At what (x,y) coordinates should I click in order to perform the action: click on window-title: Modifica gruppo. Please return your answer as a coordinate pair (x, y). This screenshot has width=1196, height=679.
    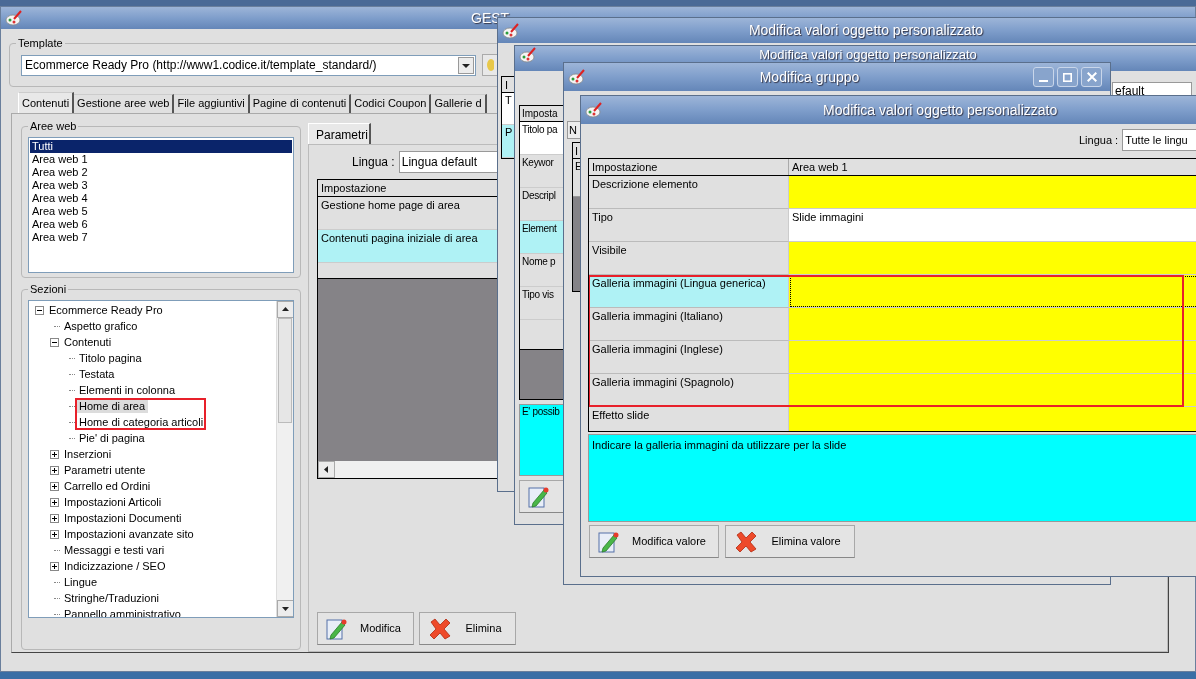
    Looking at the image, I should click on (809, 77).